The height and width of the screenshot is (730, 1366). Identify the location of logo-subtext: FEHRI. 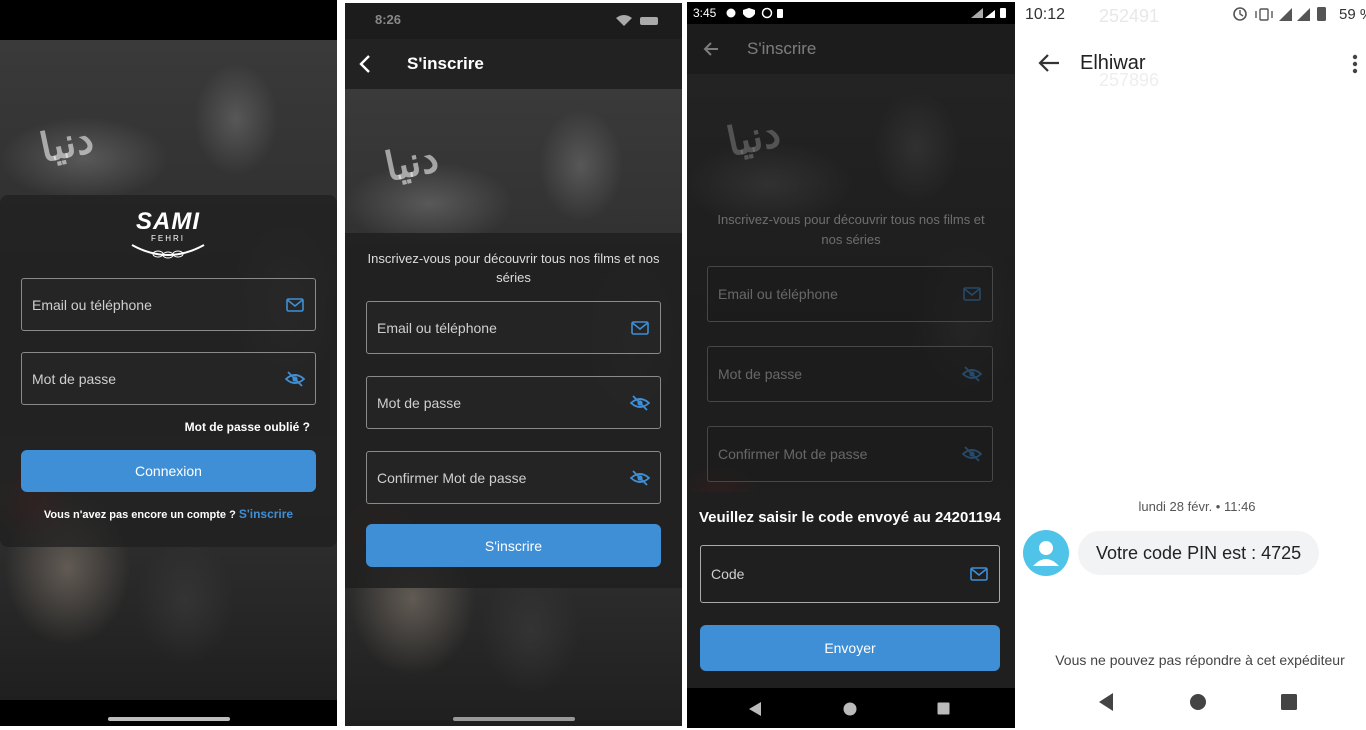
(168, 238).